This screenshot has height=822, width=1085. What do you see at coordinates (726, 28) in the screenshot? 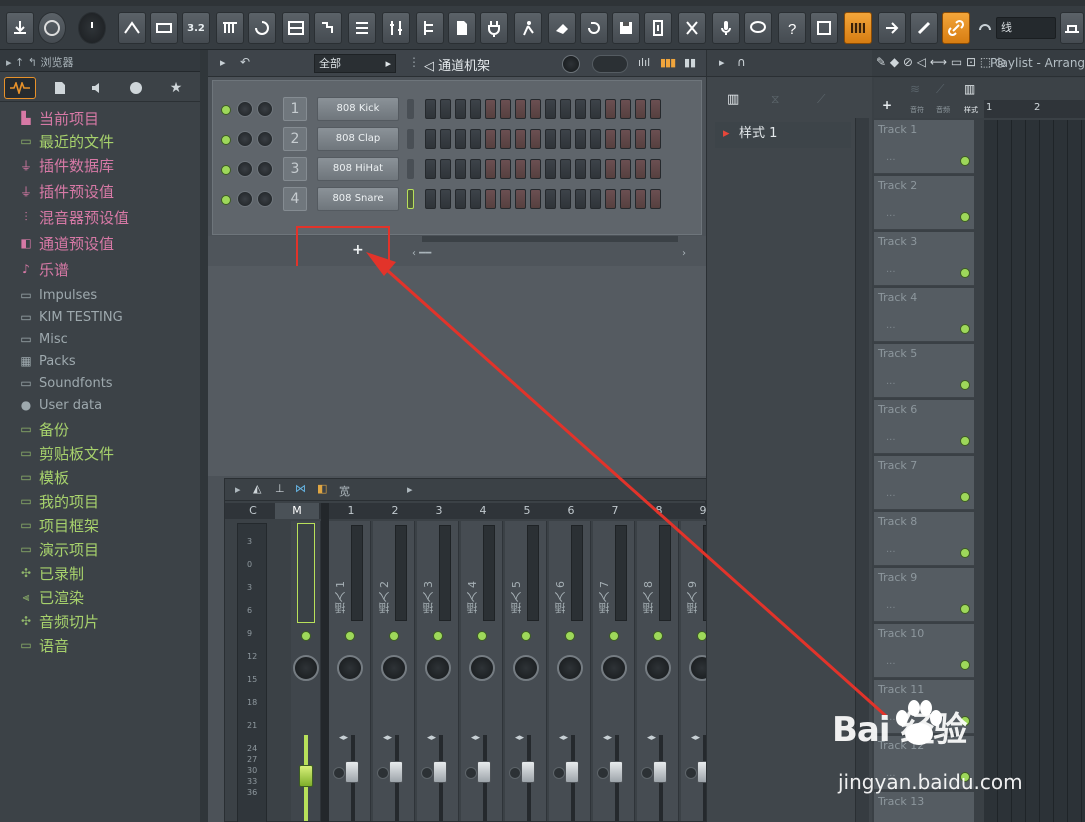
I see `record-audio-button` at bounding box center [726, 28].